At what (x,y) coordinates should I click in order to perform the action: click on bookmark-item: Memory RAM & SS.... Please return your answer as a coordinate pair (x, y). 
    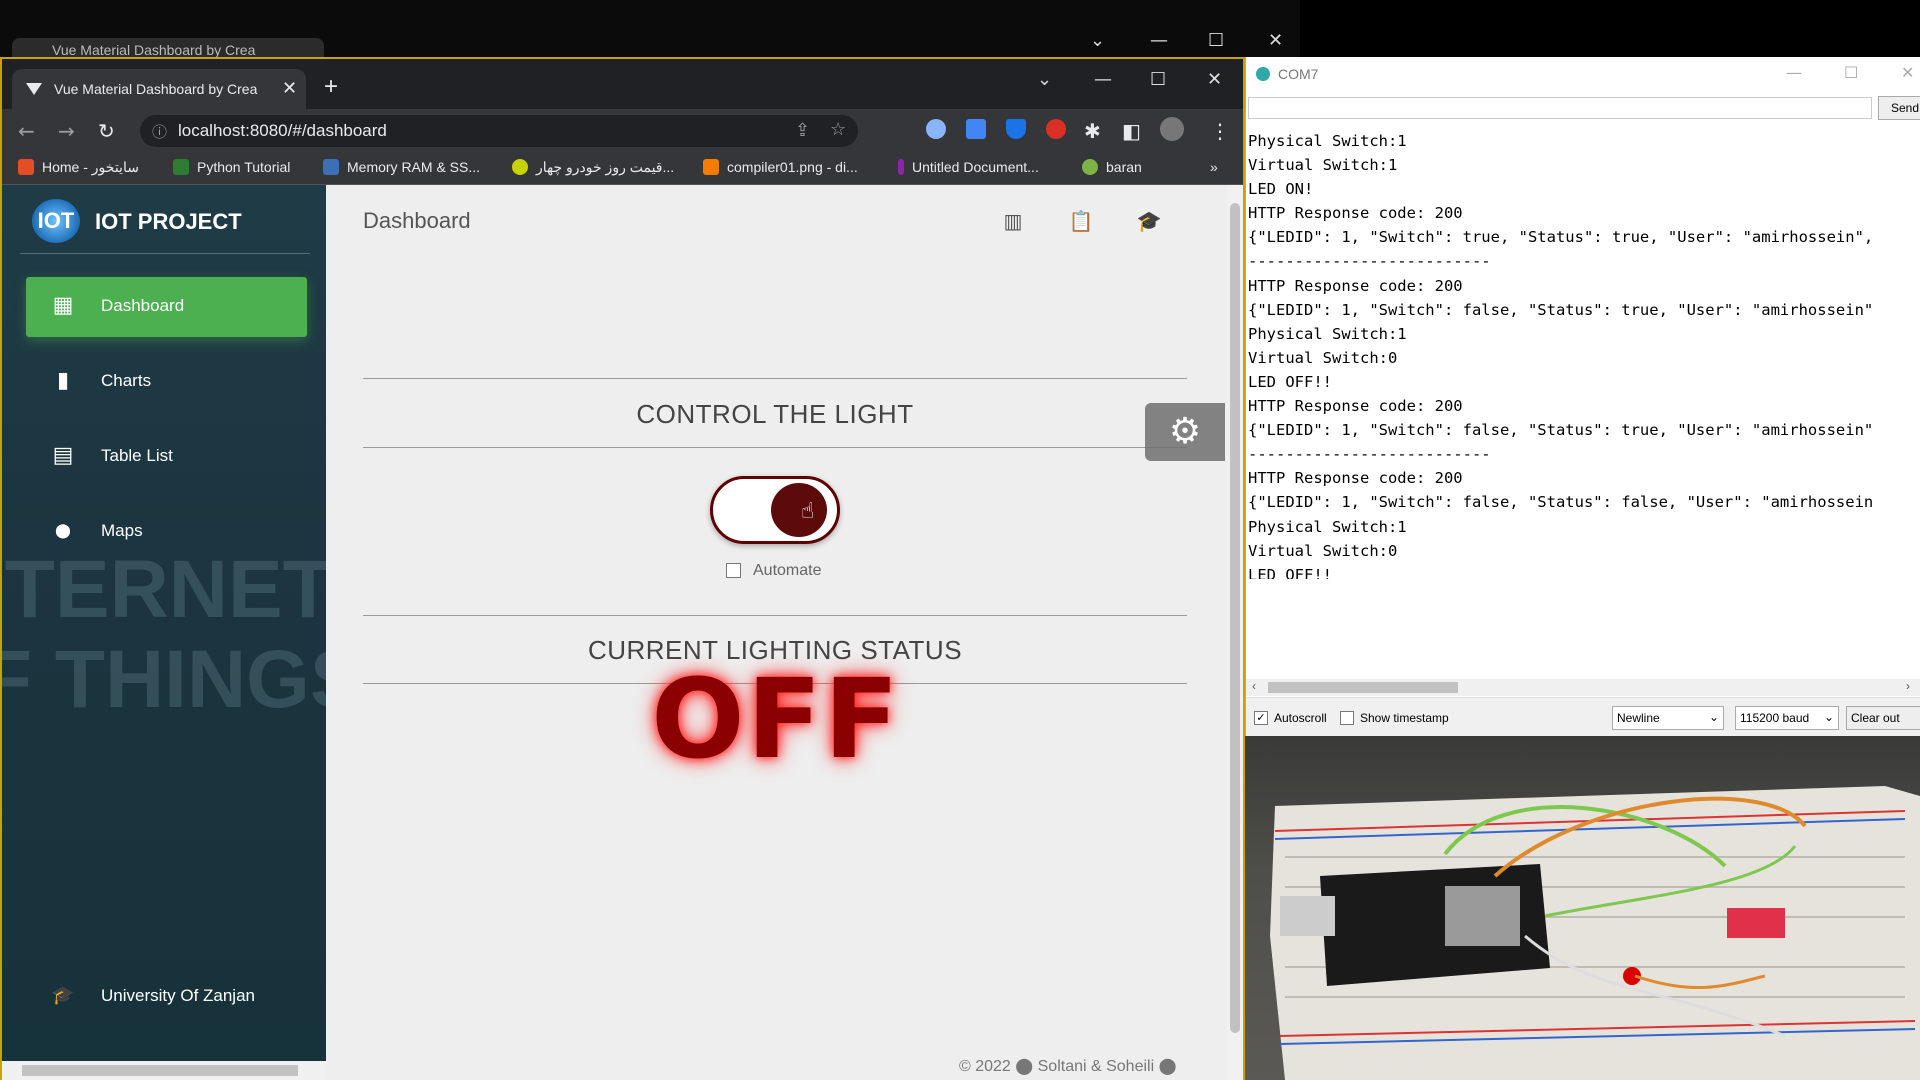
    Looking at the image, I should click on (401, 167).